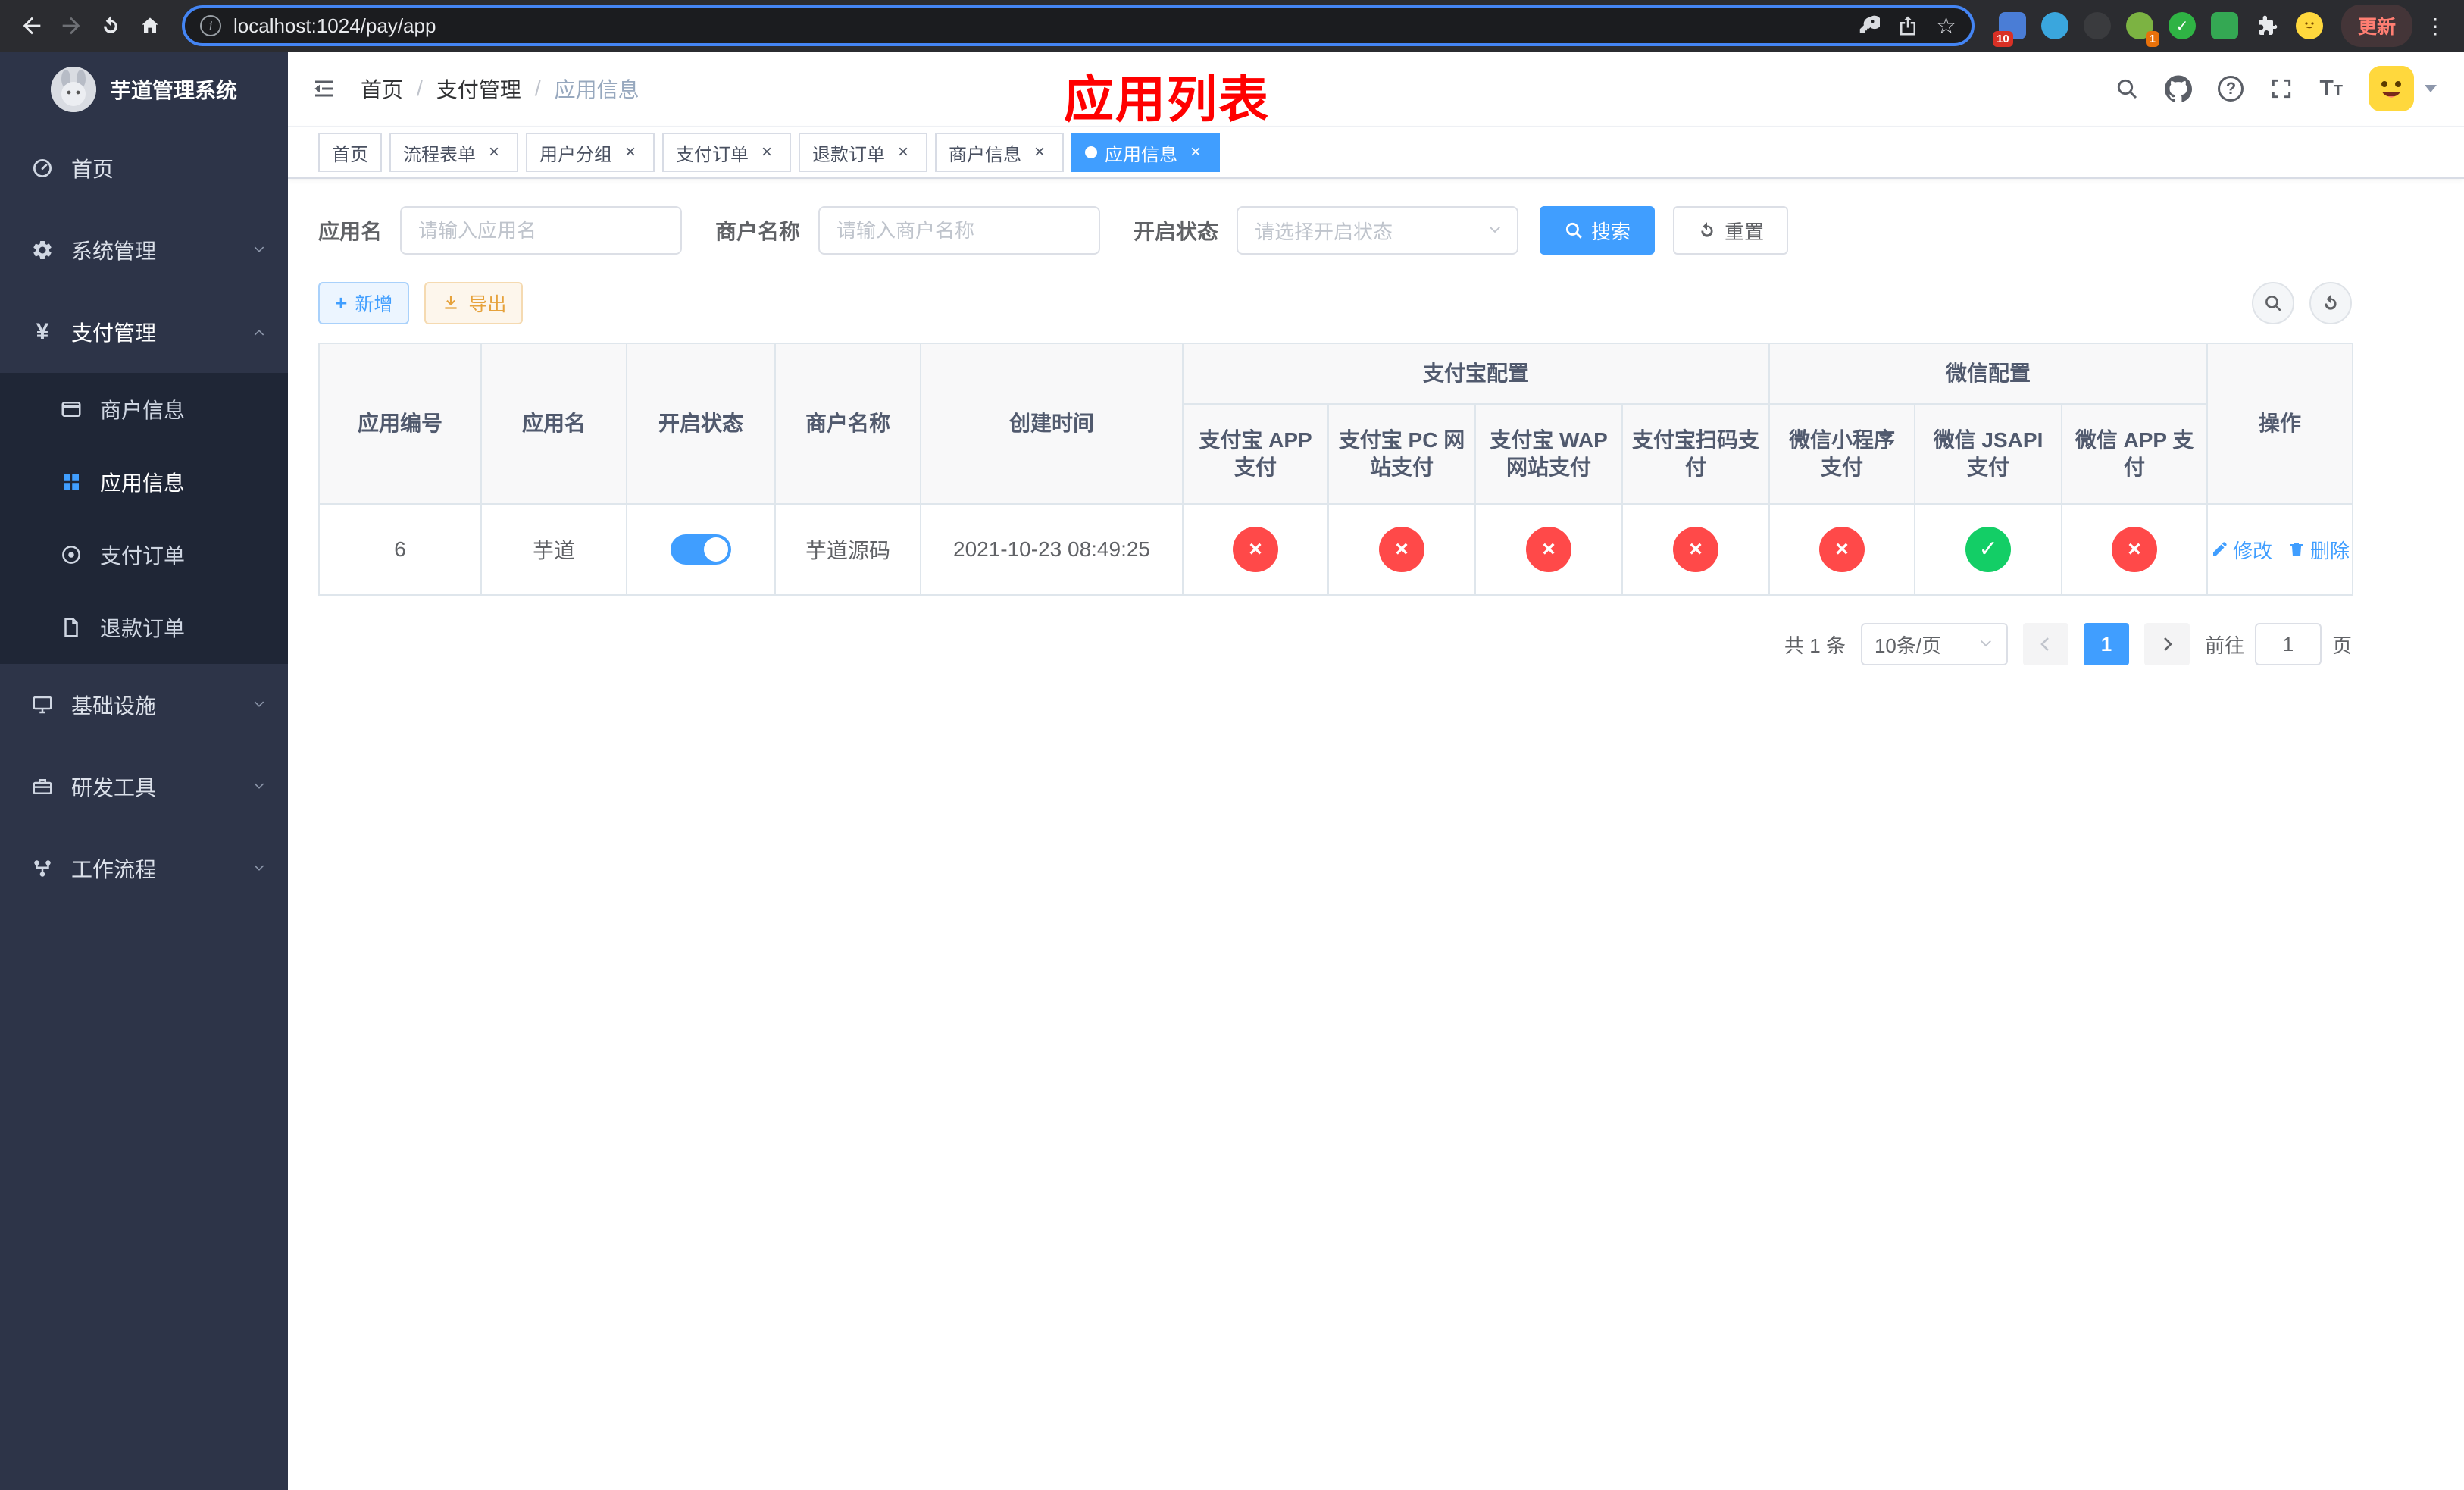 This screenshot has height=1490, width=2464. I want to click on browser-home-button, so click(150, 26).